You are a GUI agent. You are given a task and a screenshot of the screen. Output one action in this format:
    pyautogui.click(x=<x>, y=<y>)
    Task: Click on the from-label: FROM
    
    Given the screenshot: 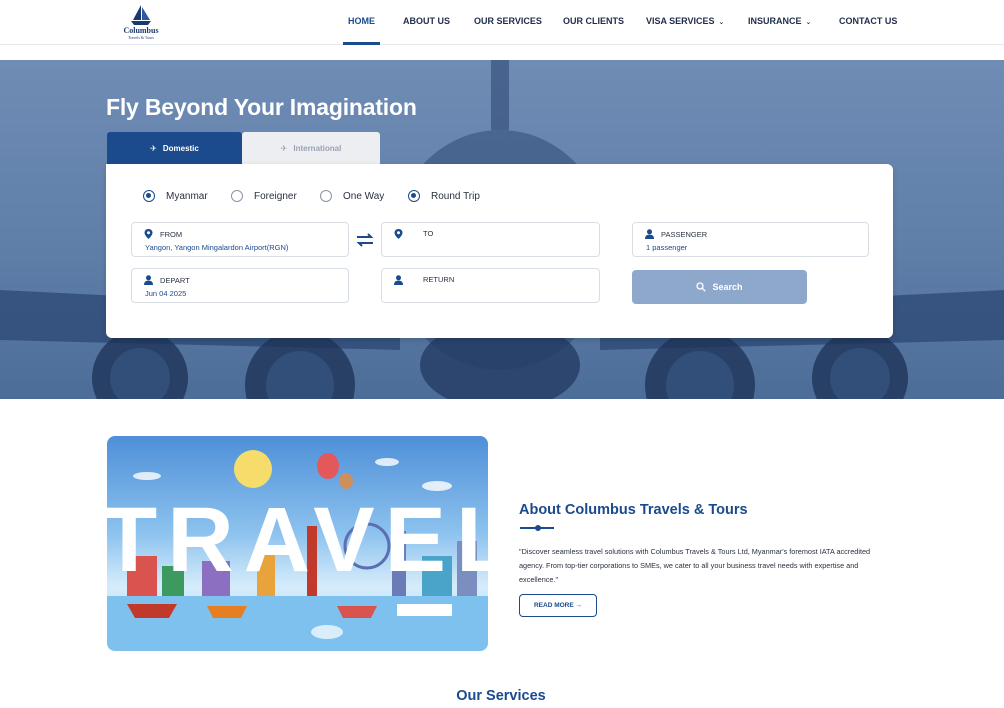 What is the action you would take?
    pyautogui.click(x=171, y=234)
    